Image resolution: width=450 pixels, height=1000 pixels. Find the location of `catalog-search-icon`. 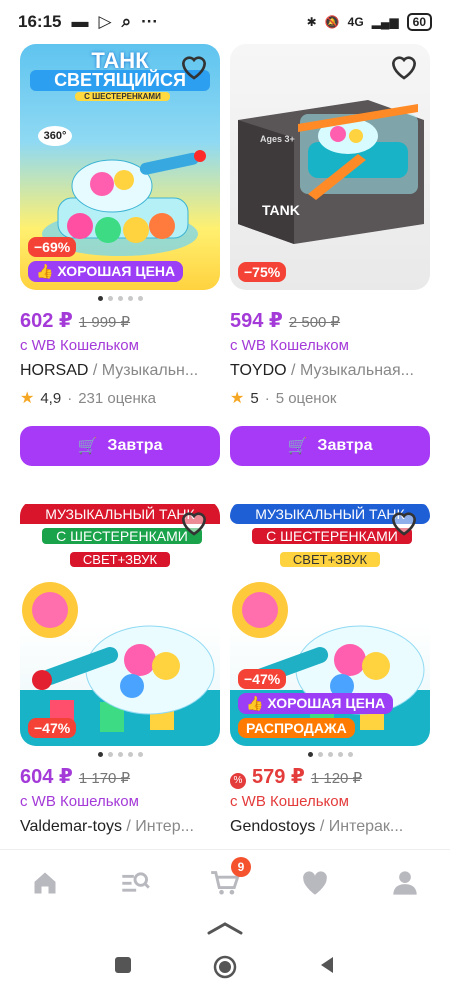

catalog-search-icon is located at coordinates (135, 883).